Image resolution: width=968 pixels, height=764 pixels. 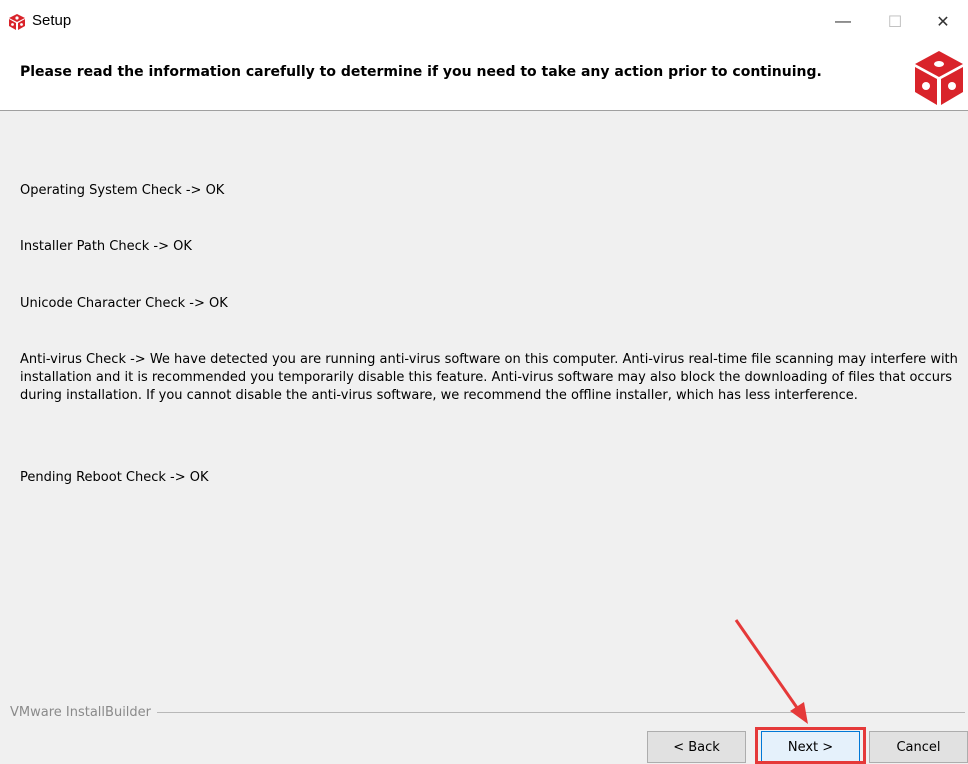 I want to click on brand-separator: VMware InstallBuilder, so click(x=487, y=712).